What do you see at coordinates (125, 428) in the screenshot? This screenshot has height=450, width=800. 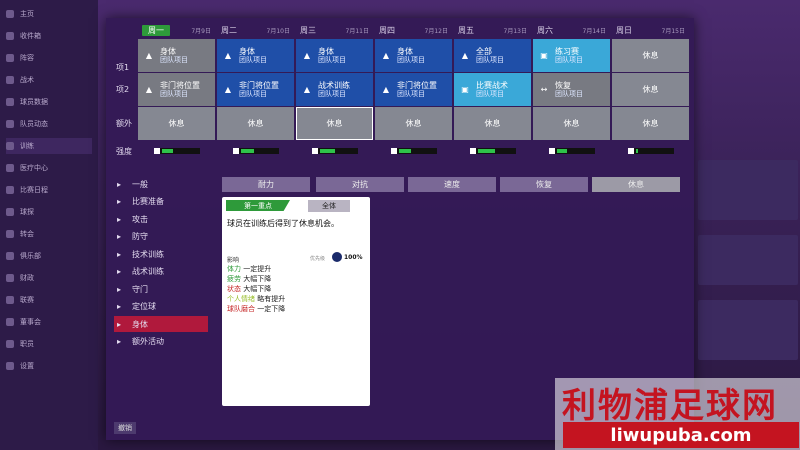 I see `cancel-button: 撤销` at bounding box center [125, 428].